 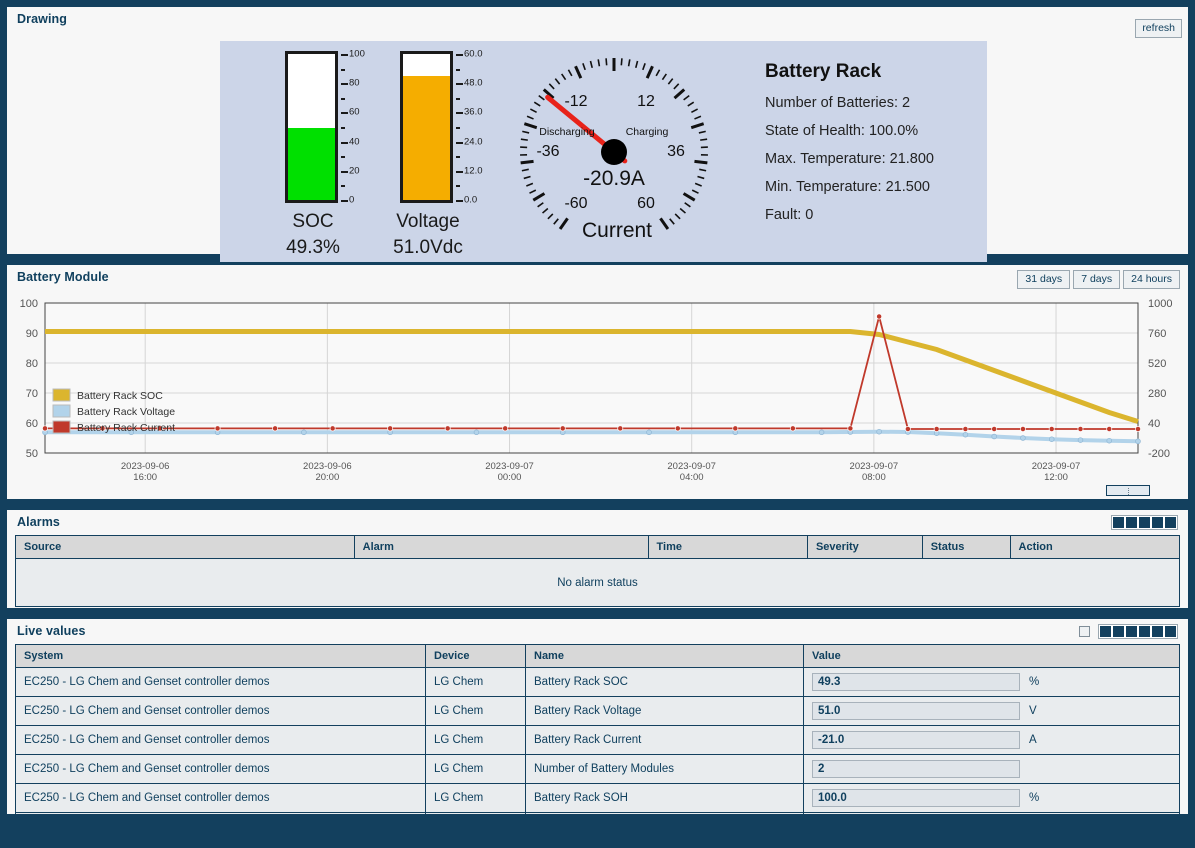 What do you see at coordinates (473, 142) in the screenshot?
I see `scale-tick-label: 24.0` at bounding box center [473, 142].